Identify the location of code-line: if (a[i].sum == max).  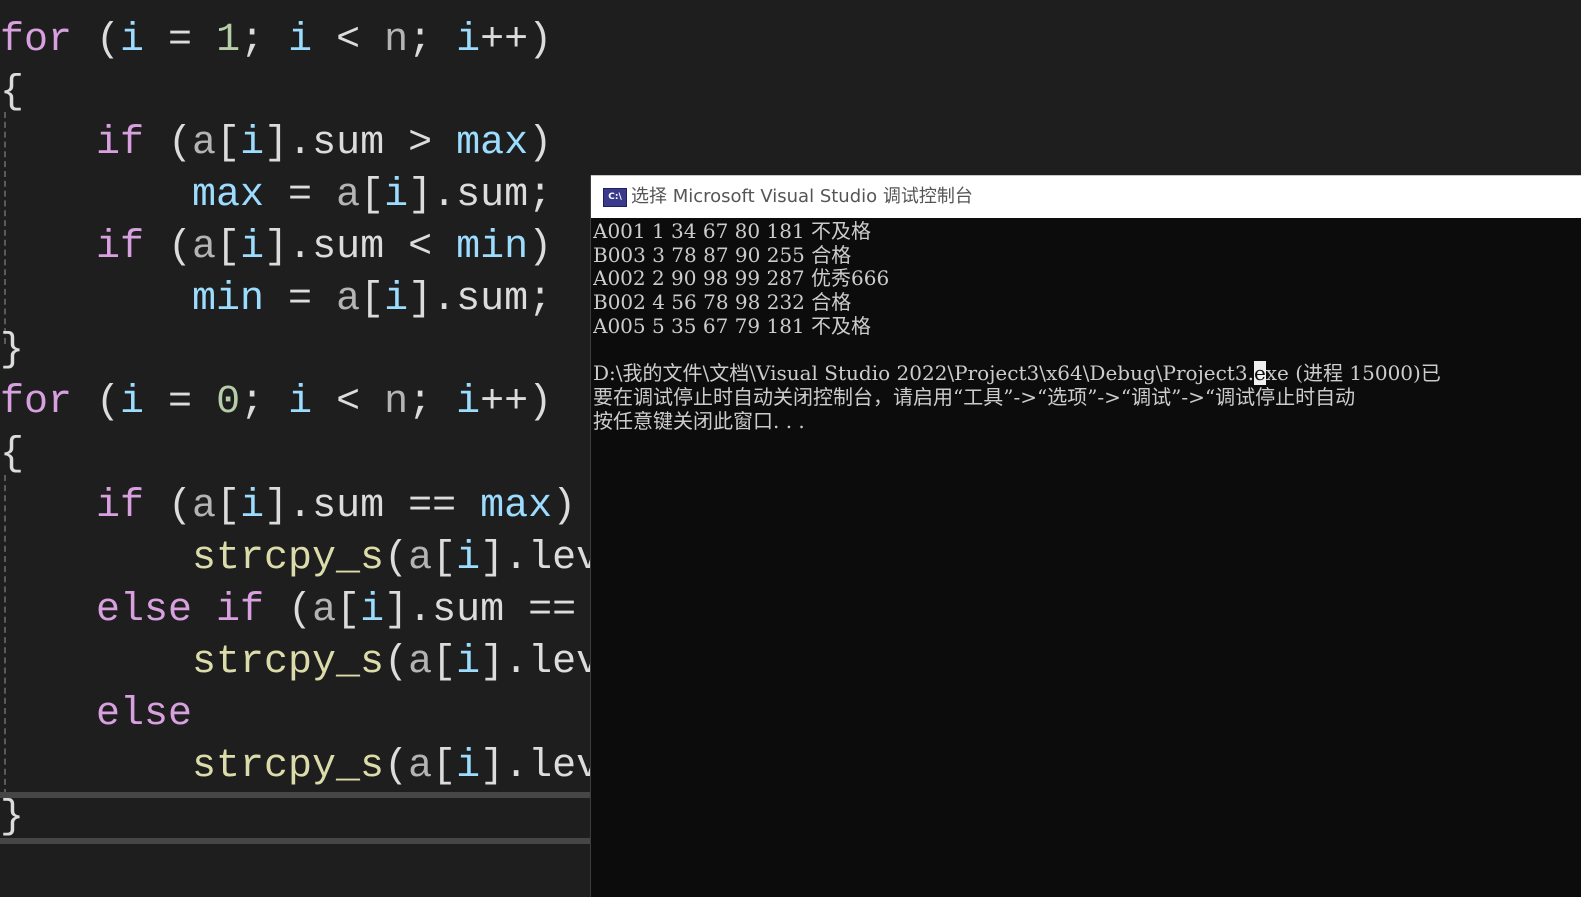
(288, 507).